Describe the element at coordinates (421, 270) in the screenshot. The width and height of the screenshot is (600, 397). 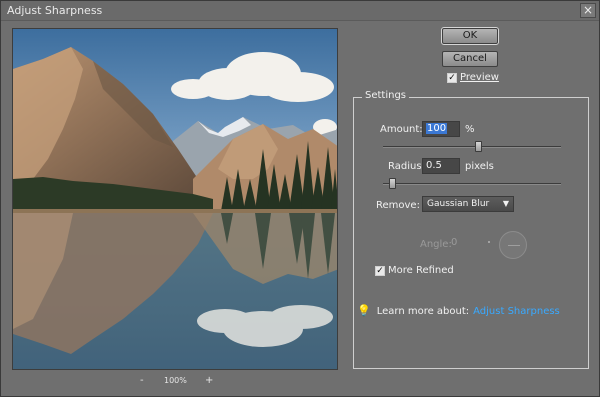
I see `more-refined-label: More Refined` at that location.